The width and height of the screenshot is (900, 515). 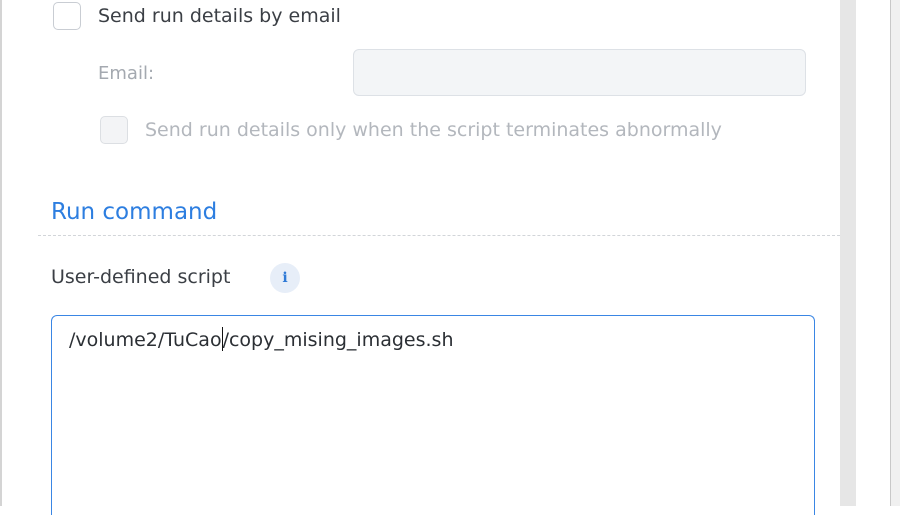 I want to click on info-icon-glyph: i, so click(x=285, y=278).